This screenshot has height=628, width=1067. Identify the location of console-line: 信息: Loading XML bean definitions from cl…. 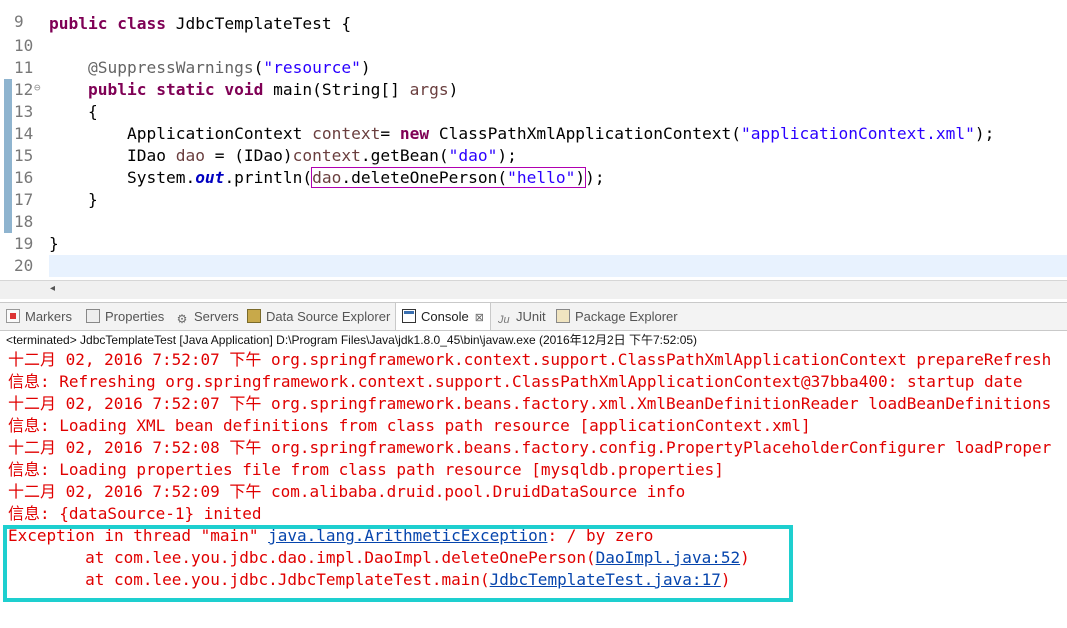
(409, 425).